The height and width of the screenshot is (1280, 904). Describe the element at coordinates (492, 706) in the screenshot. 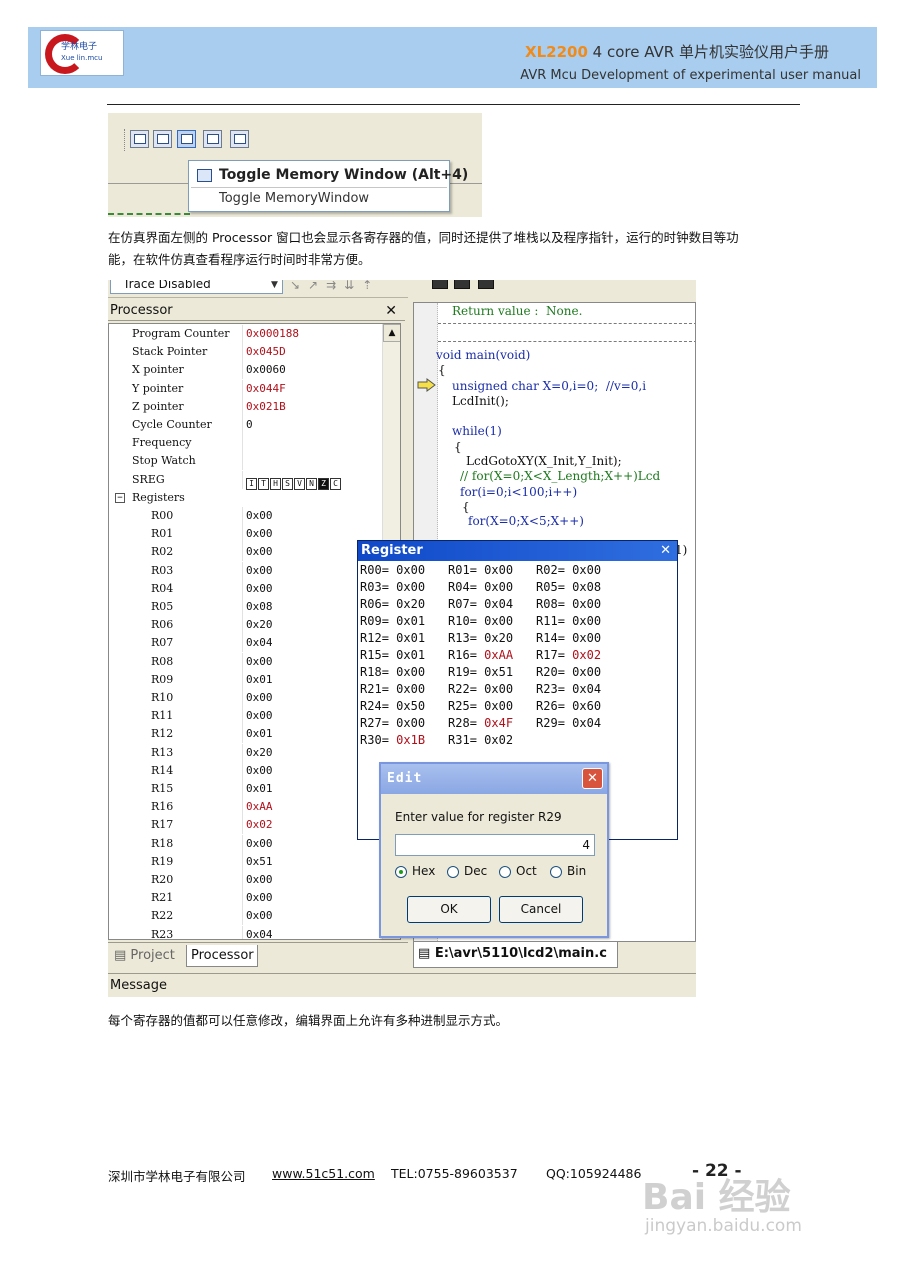

I see `register-cell: R25= 0x00` at that location.